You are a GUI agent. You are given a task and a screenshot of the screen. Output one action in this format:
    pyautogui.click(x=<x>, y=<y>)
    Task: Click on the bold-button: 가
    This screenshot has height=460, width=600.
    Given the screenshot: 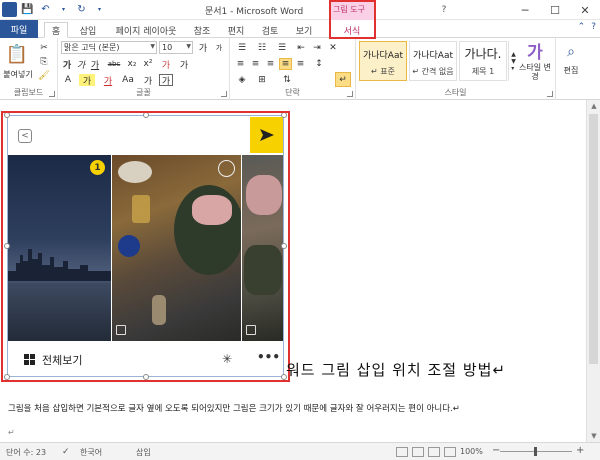 What is the action you would take?
    pyautogui.click(x=67, y=64)
    